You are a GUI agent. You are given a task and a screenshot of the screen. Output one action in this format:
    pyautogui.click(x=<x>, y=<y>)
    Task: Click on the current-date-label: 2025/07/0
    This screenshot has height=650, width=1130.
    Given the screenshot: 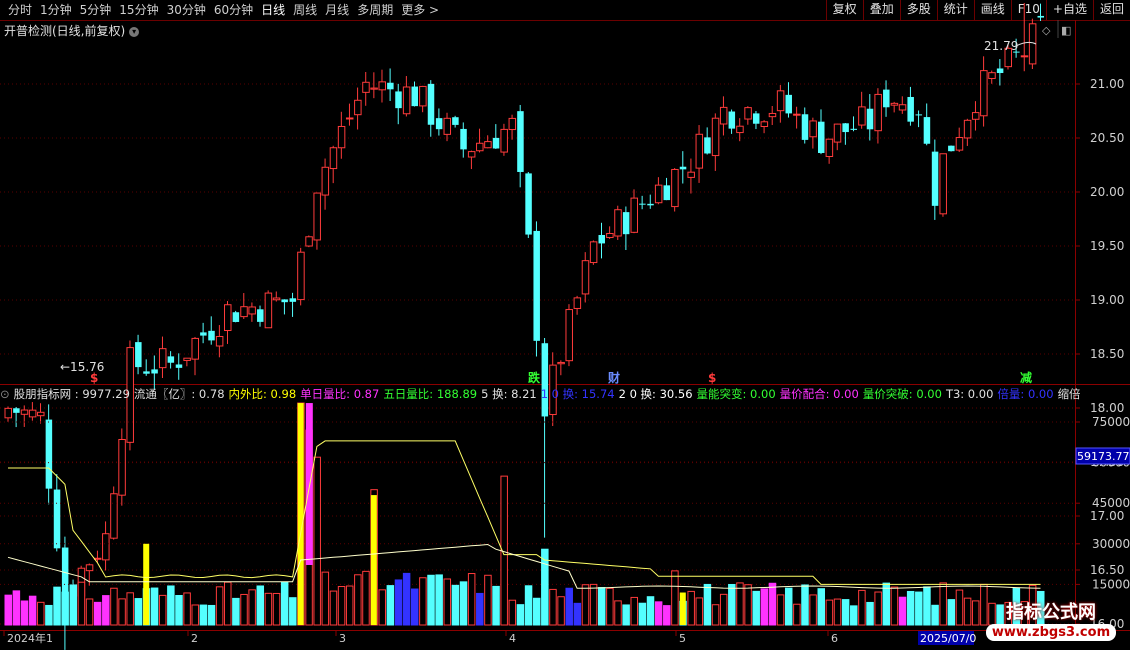 What is the action you would take?
    pyautogui.click(x=948, y=638)
    